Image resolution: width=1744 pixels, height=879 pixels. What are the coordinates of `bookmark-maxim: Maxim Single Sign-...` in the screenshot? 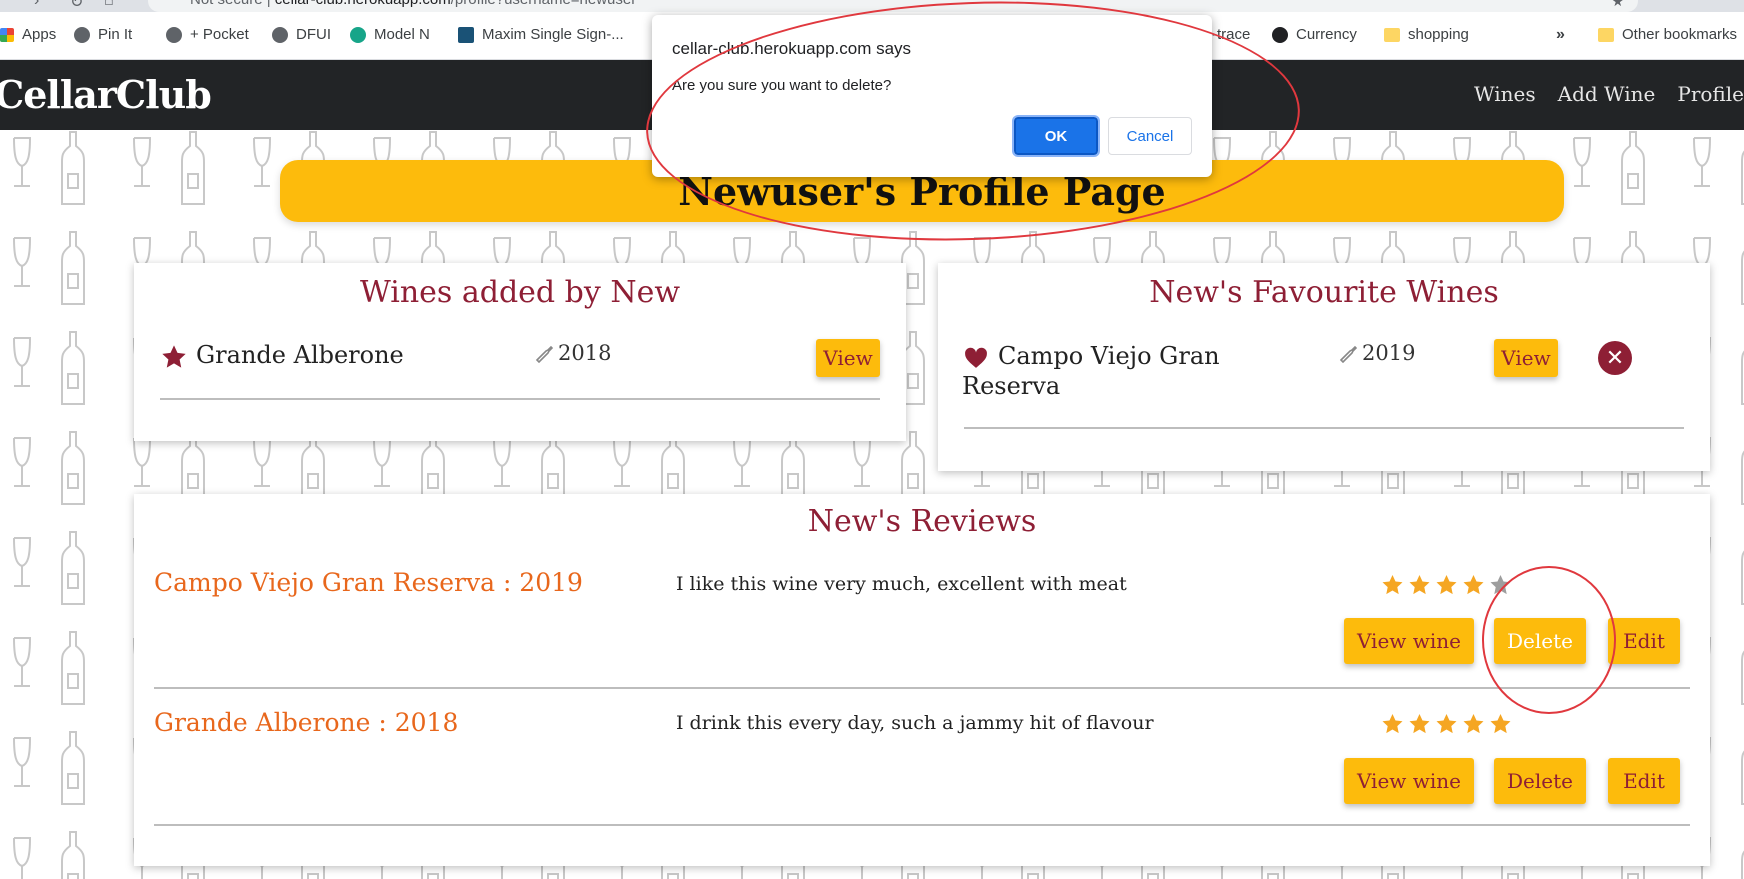 It's located at (541, 34).